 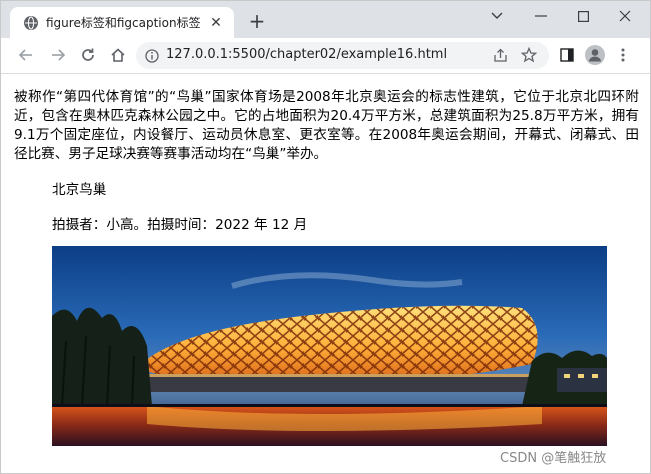 I want to click on reload-icon, so click(x=88, y=55).